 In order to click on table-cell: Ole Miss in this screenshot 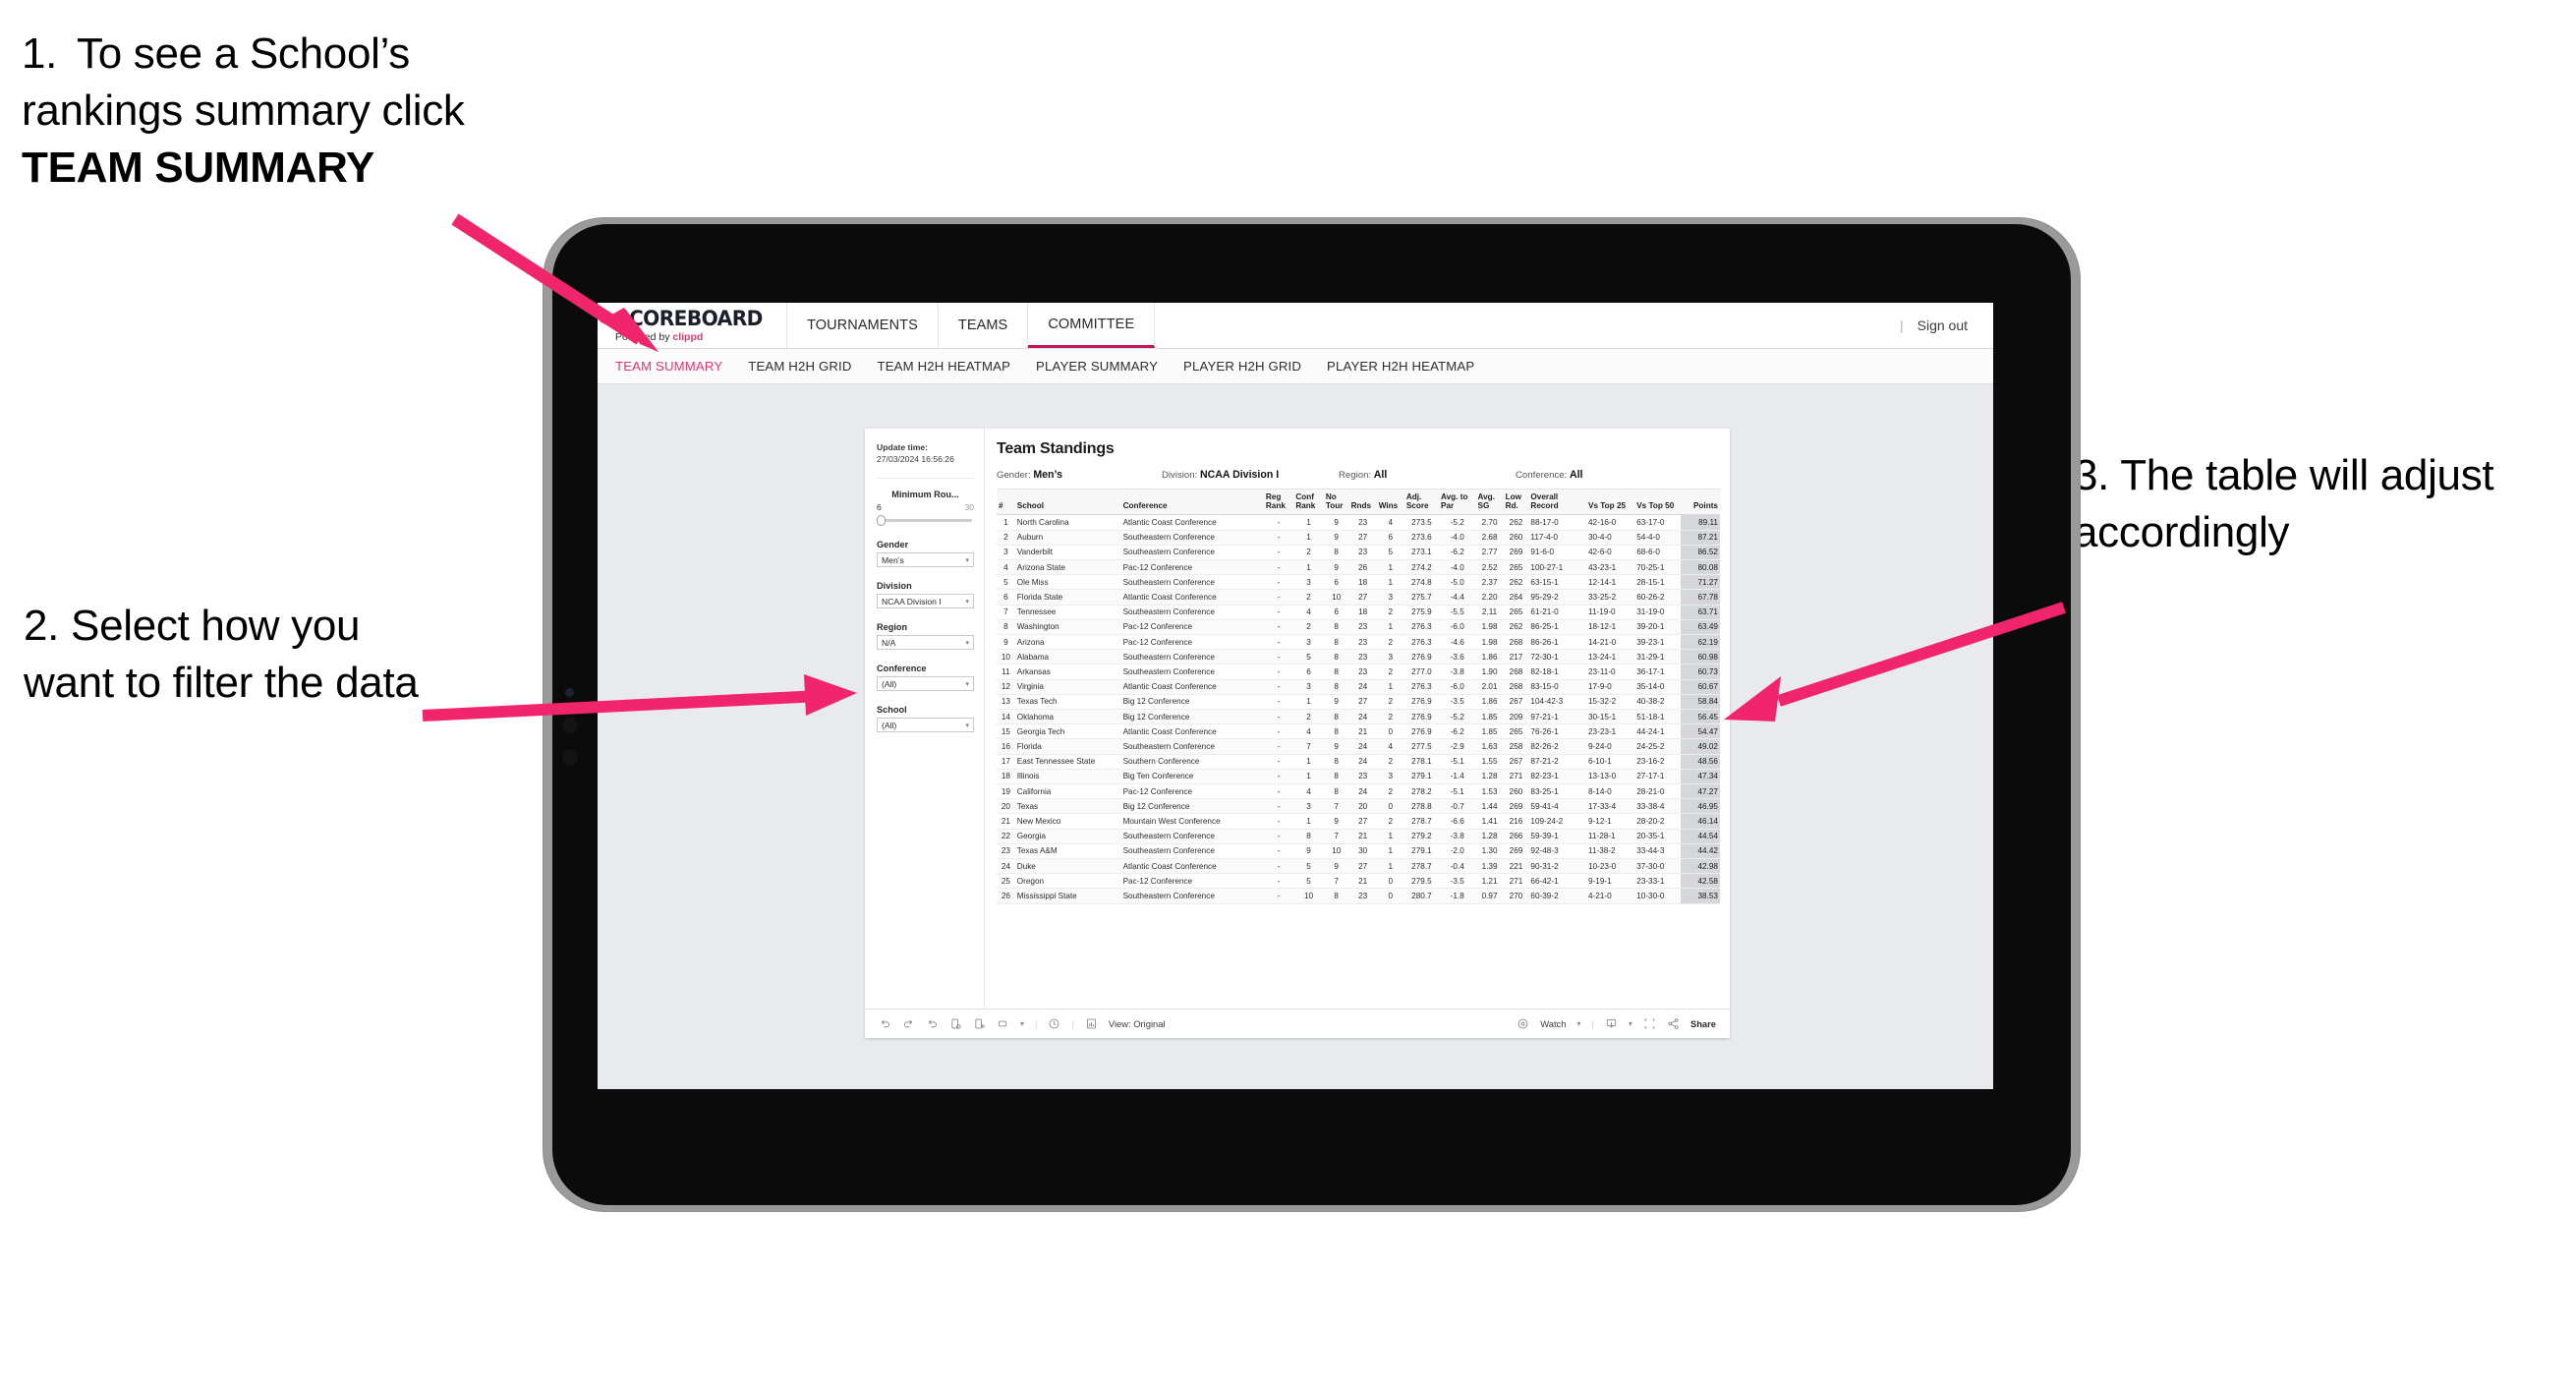, I will do `click(1067, 583)`.